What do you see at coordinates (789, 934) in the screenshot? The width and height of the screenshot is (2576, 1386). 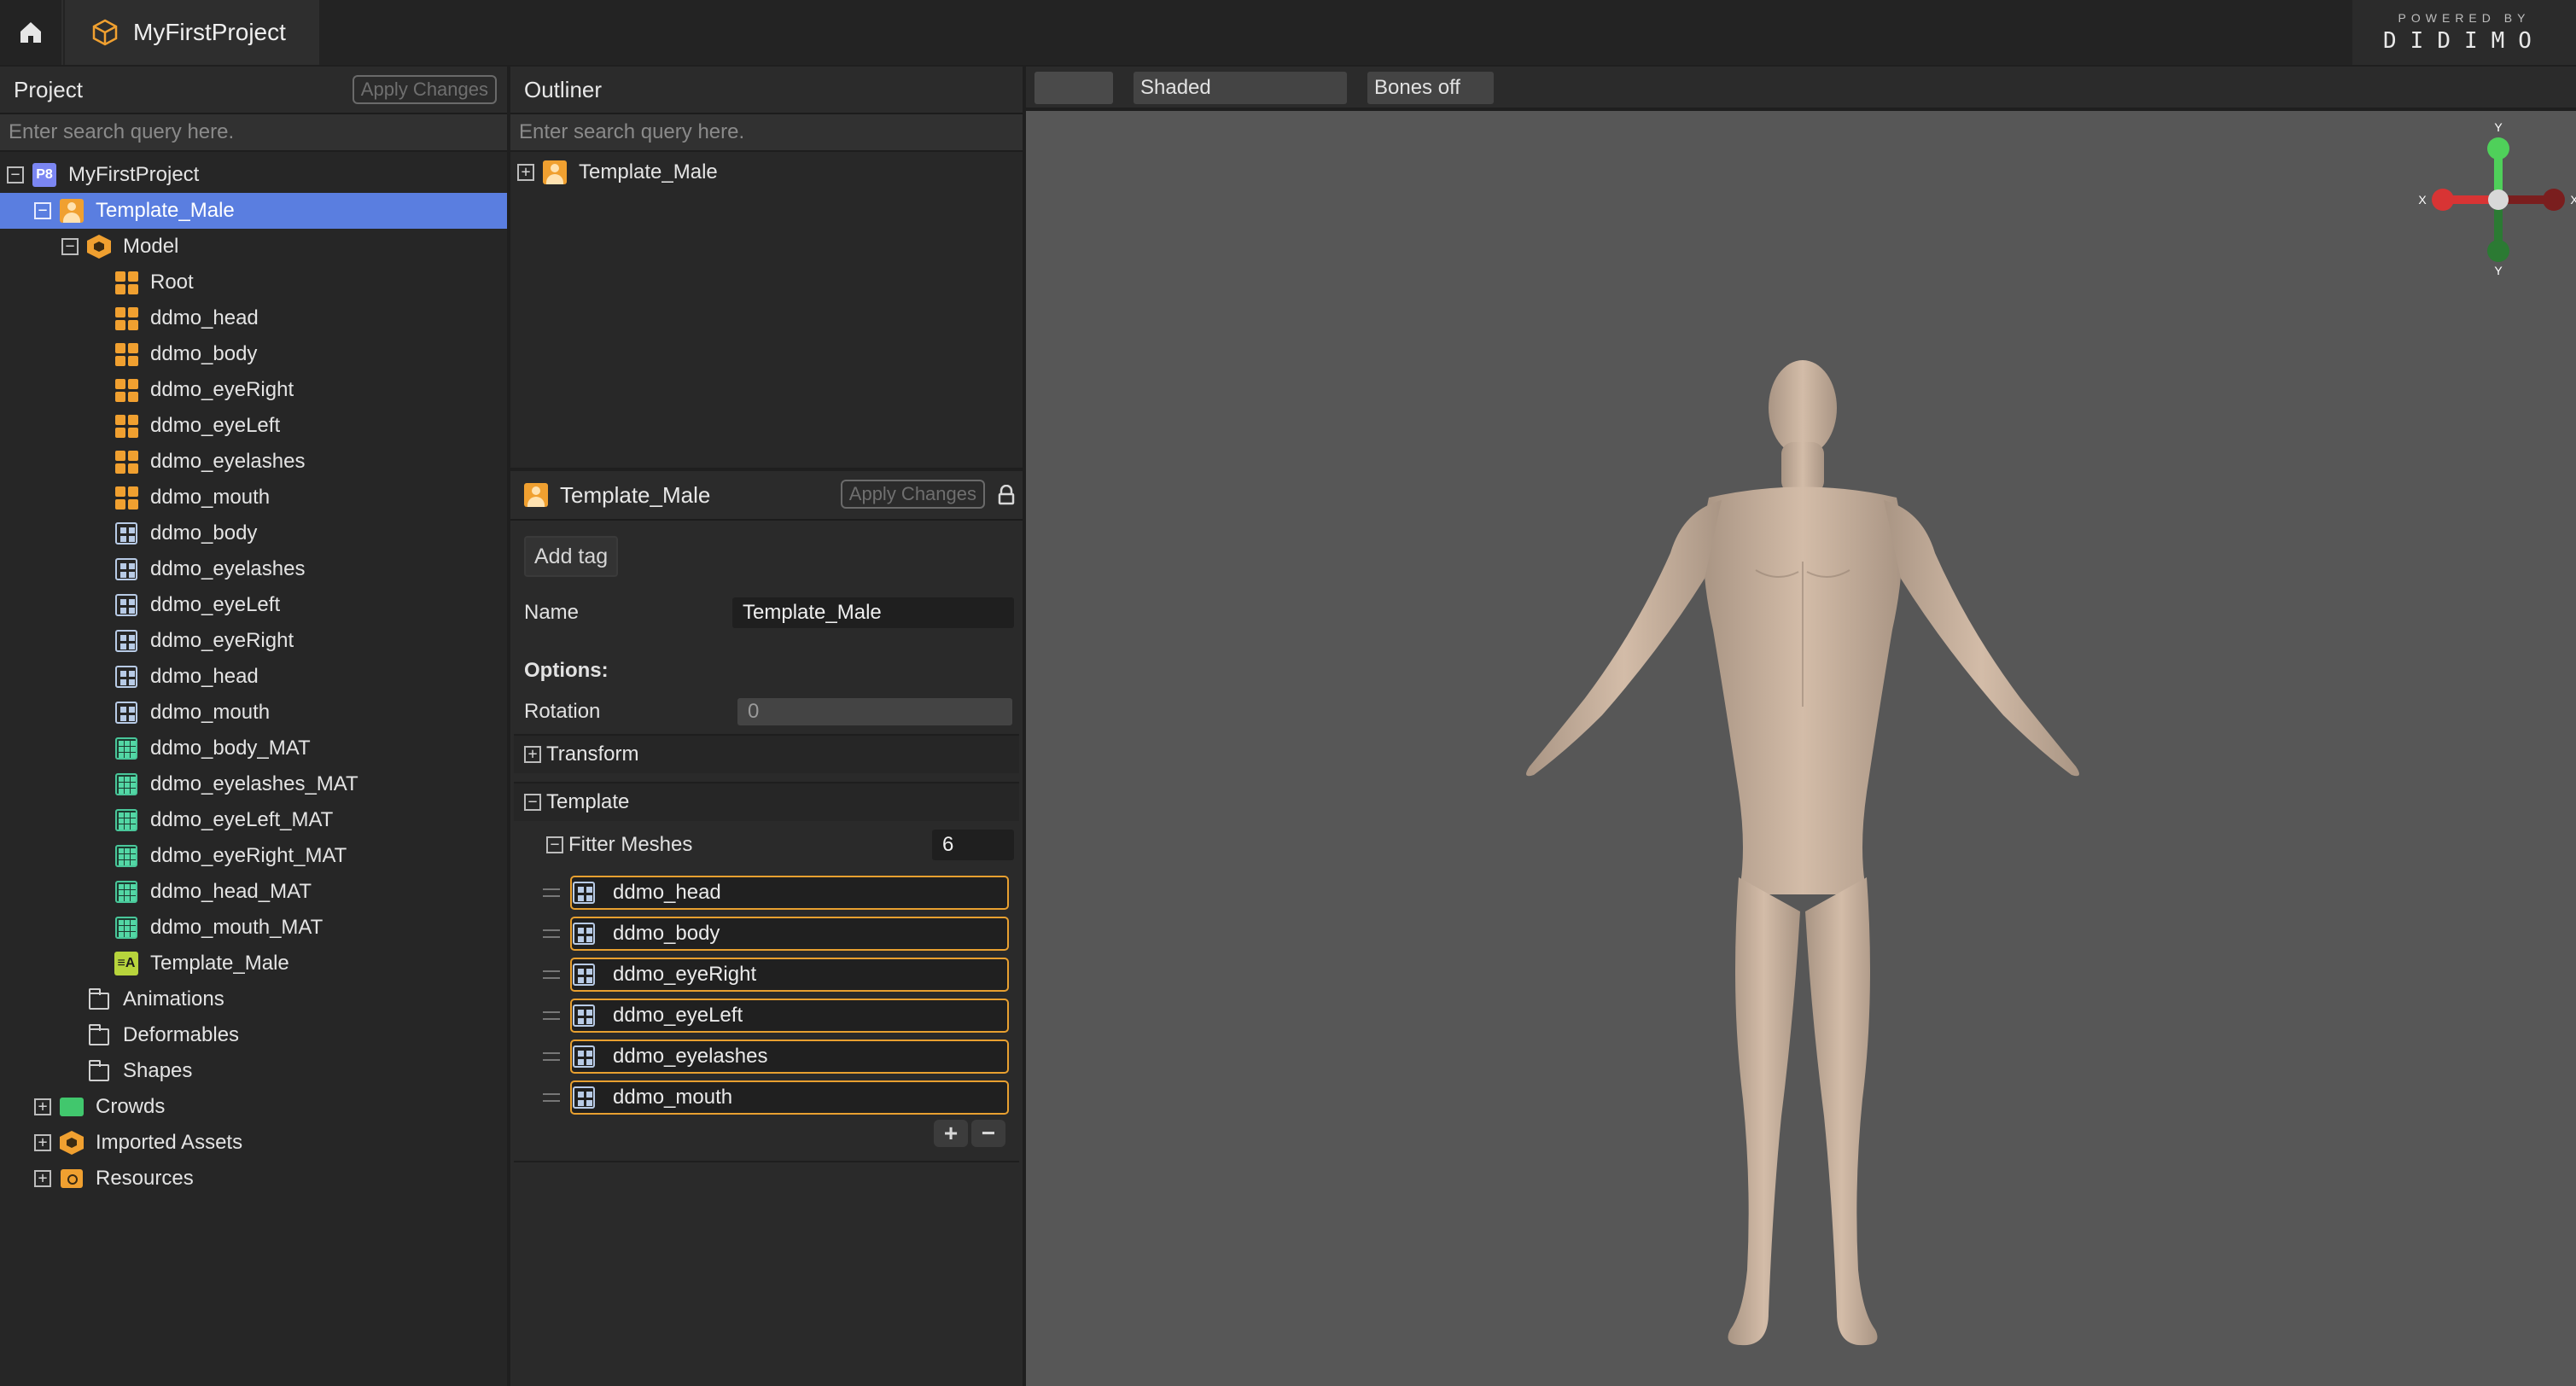 I see `fitter-mesh-slot: ddmo_body` at bounding box center [789, 934].